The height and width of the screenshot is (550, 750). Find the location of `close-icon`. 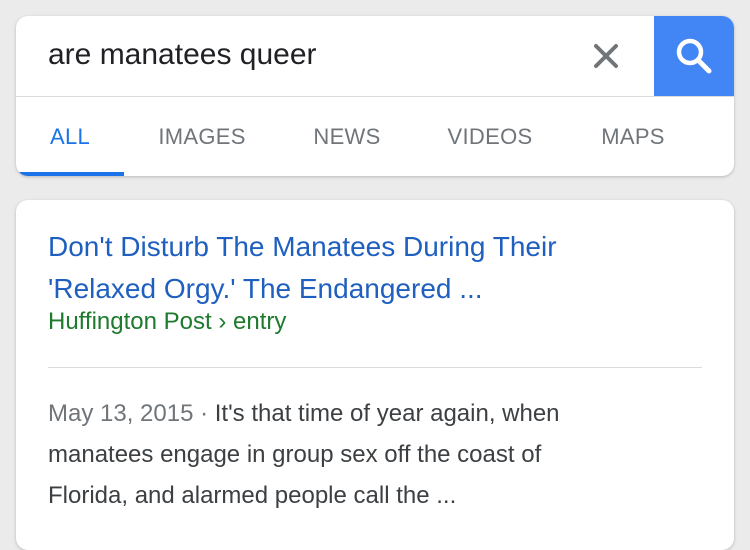

close-icon is located at coordinates (606, 56).